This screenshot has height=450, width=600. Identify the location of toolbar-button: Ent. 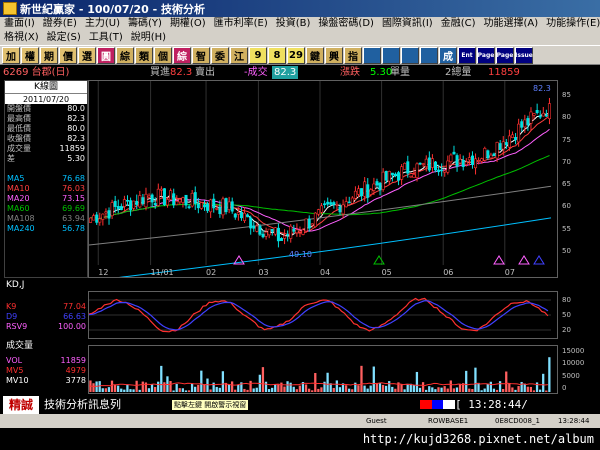
(467, 55).